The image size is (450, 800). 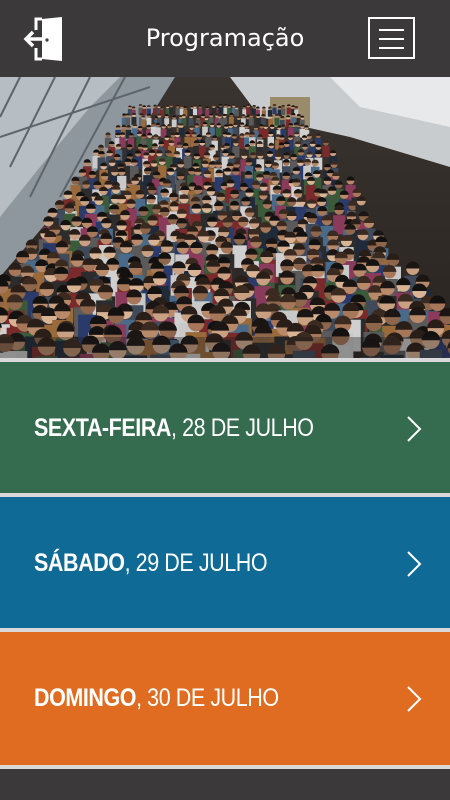 I want to click on bottom-bar, so click(x=225, y=785).